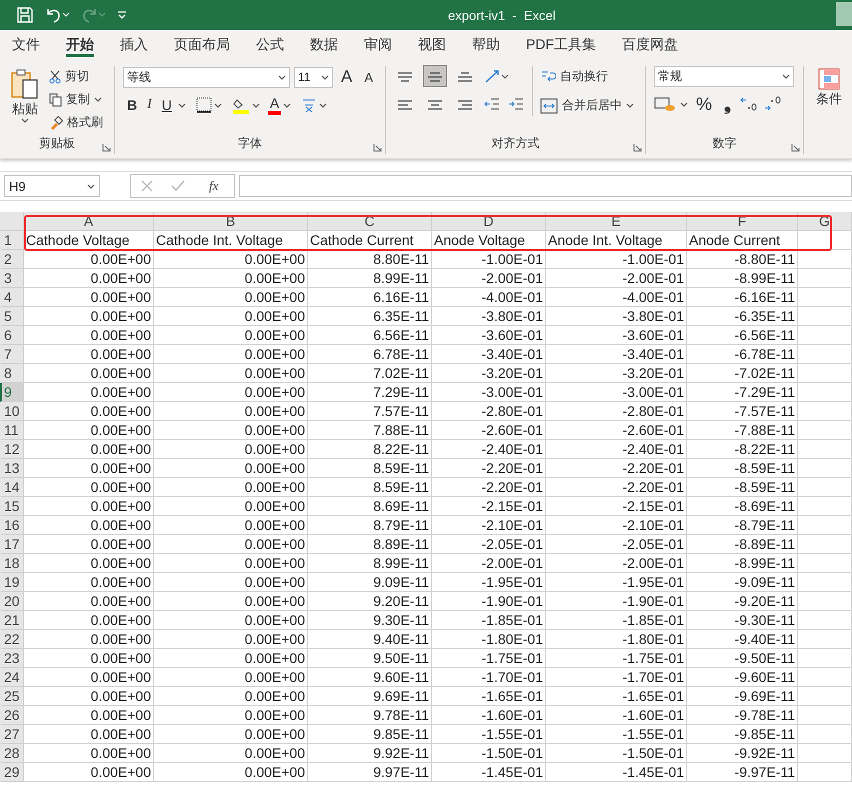 Image resolution: width=852 pixels, height=792 pixels. I want to click on row-header: 26, so click(12, 715).